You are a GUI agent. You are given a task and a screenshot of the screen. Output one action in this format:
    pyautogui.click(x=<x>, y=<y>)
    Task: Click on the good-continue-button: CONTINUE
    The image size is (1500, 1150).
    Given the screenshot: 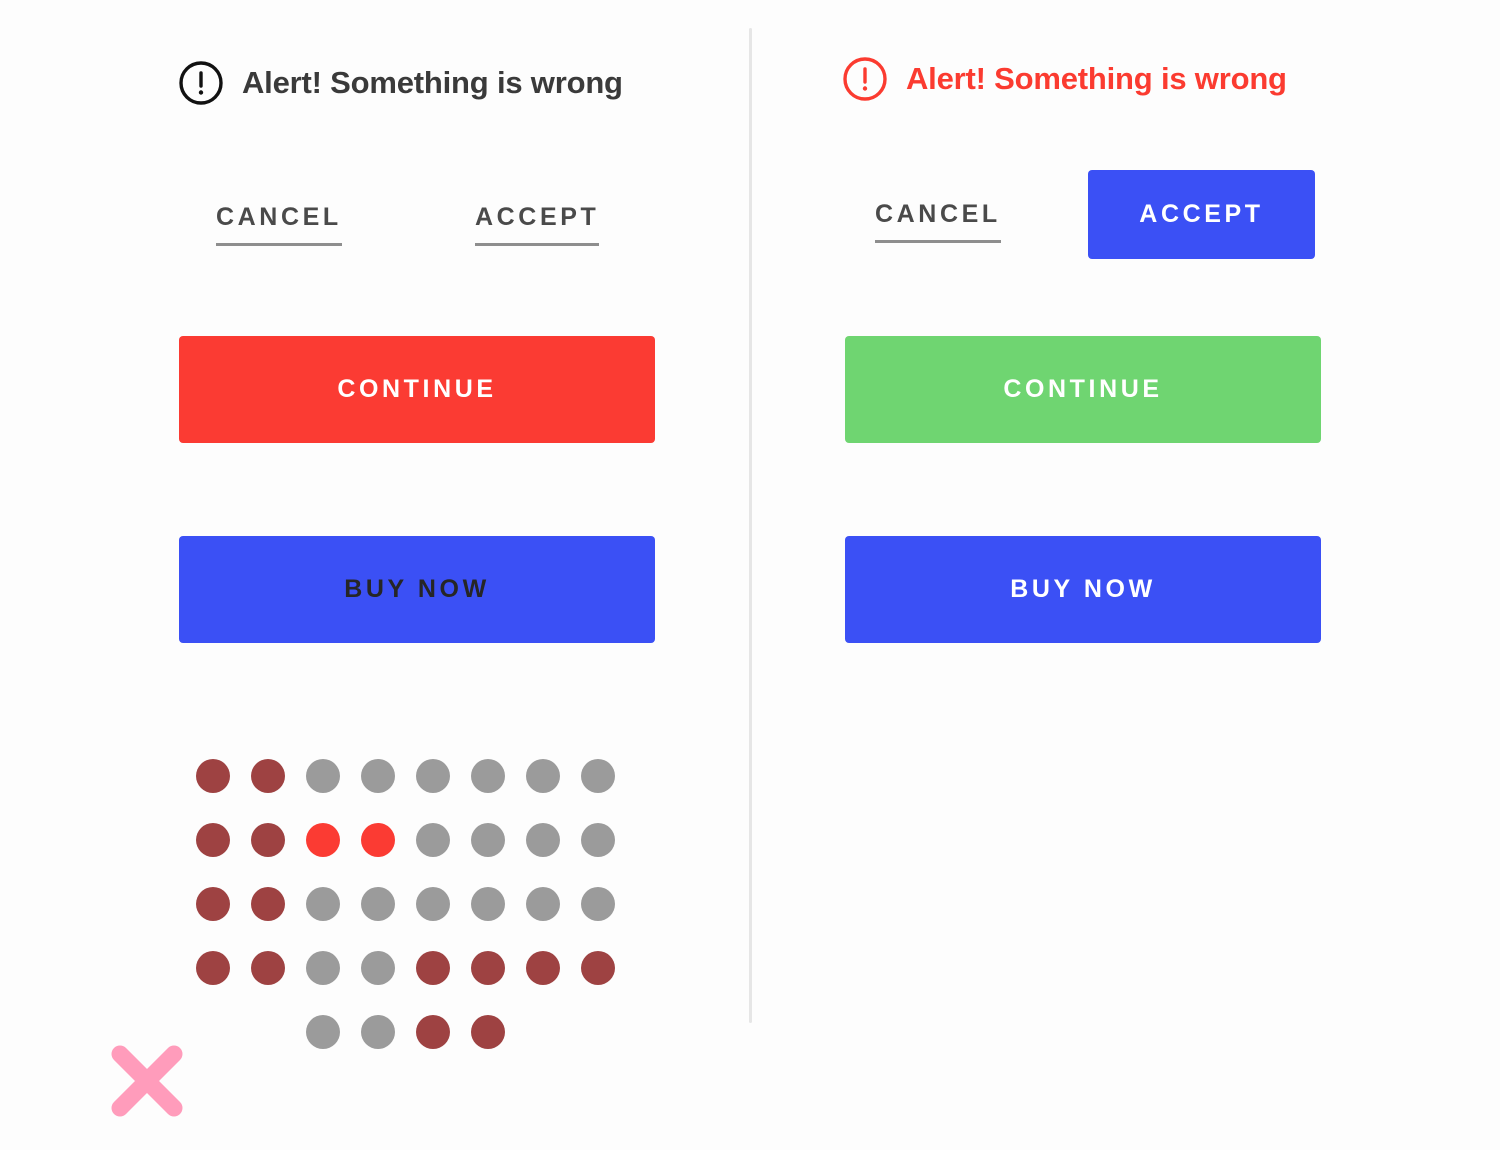 What is the action you would take?
    pyautogui.click(x=1083, y=389)
    